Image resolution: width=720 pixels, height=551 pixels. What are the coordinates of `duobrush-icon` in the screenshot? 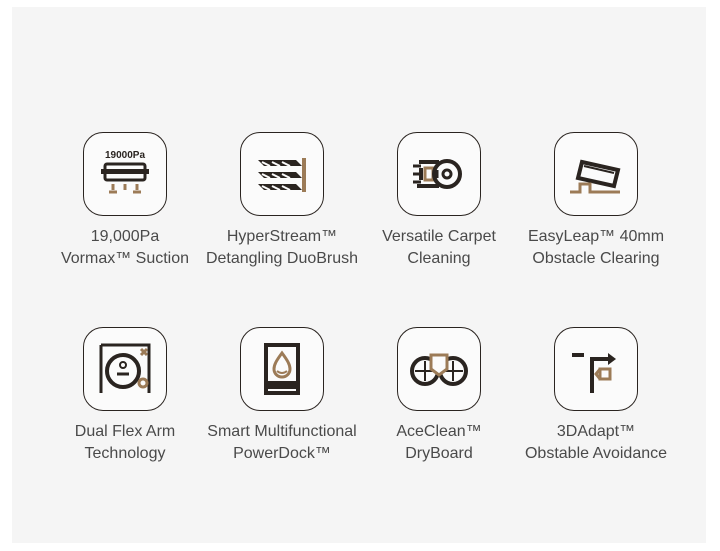 It's located at (282, 175).